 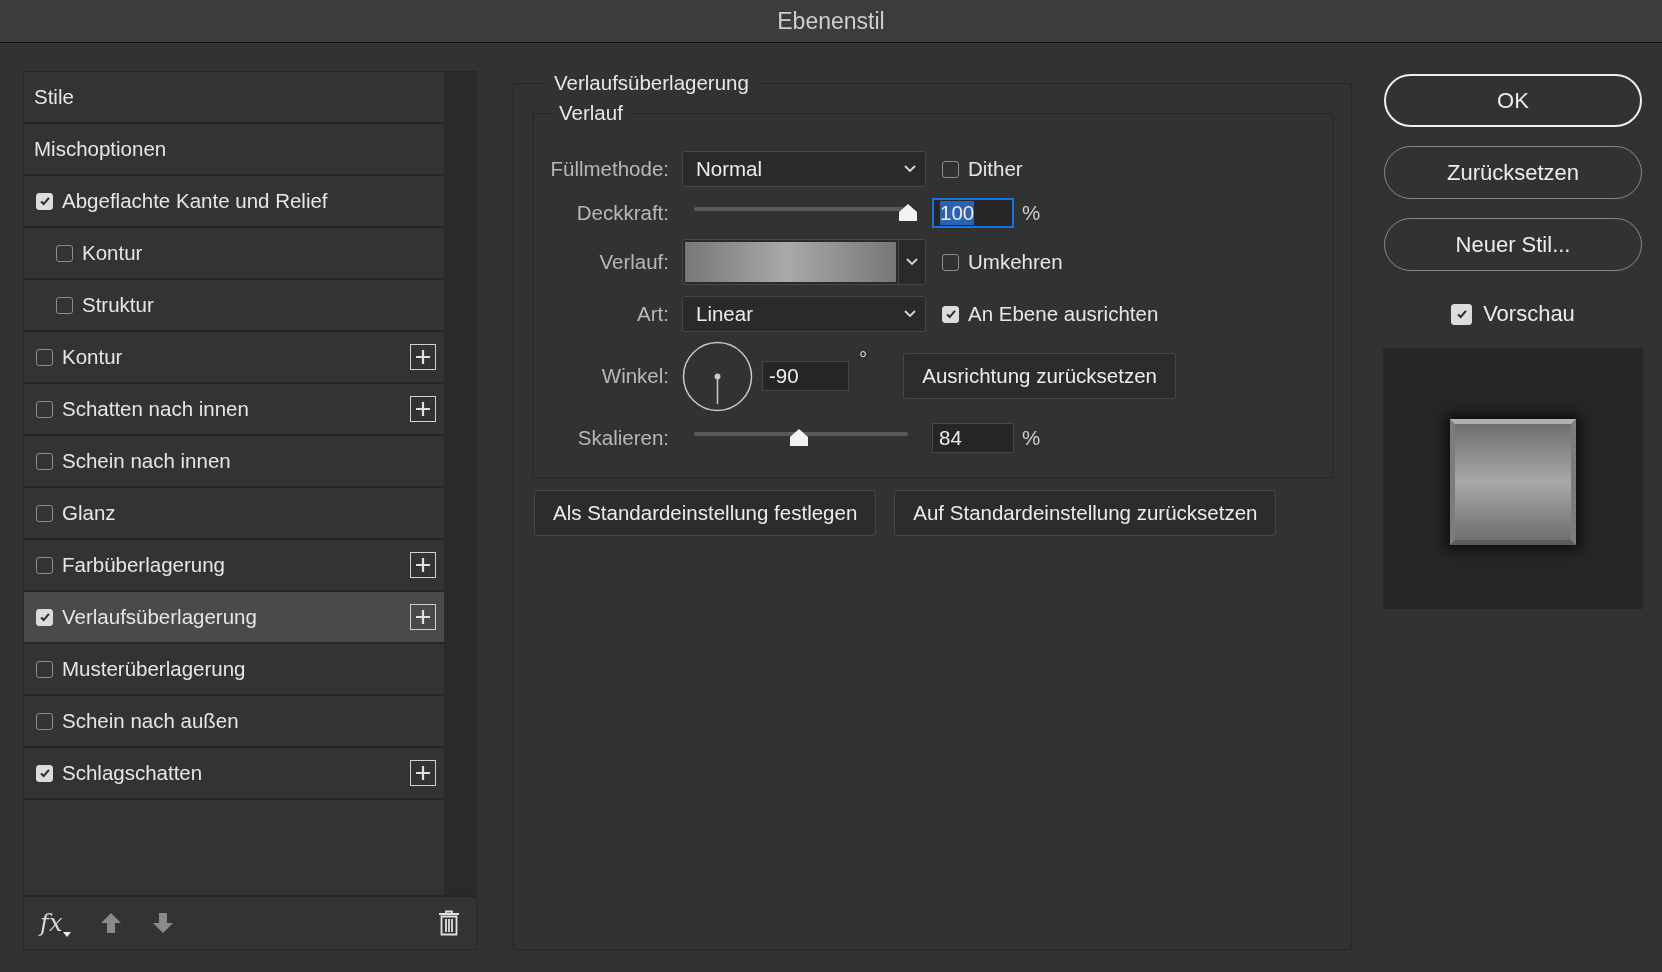 What do you see at coordinates (831, 21) in the screenshot?
I see `window-title: Ebenenstil` at bounding box center [831, 21].